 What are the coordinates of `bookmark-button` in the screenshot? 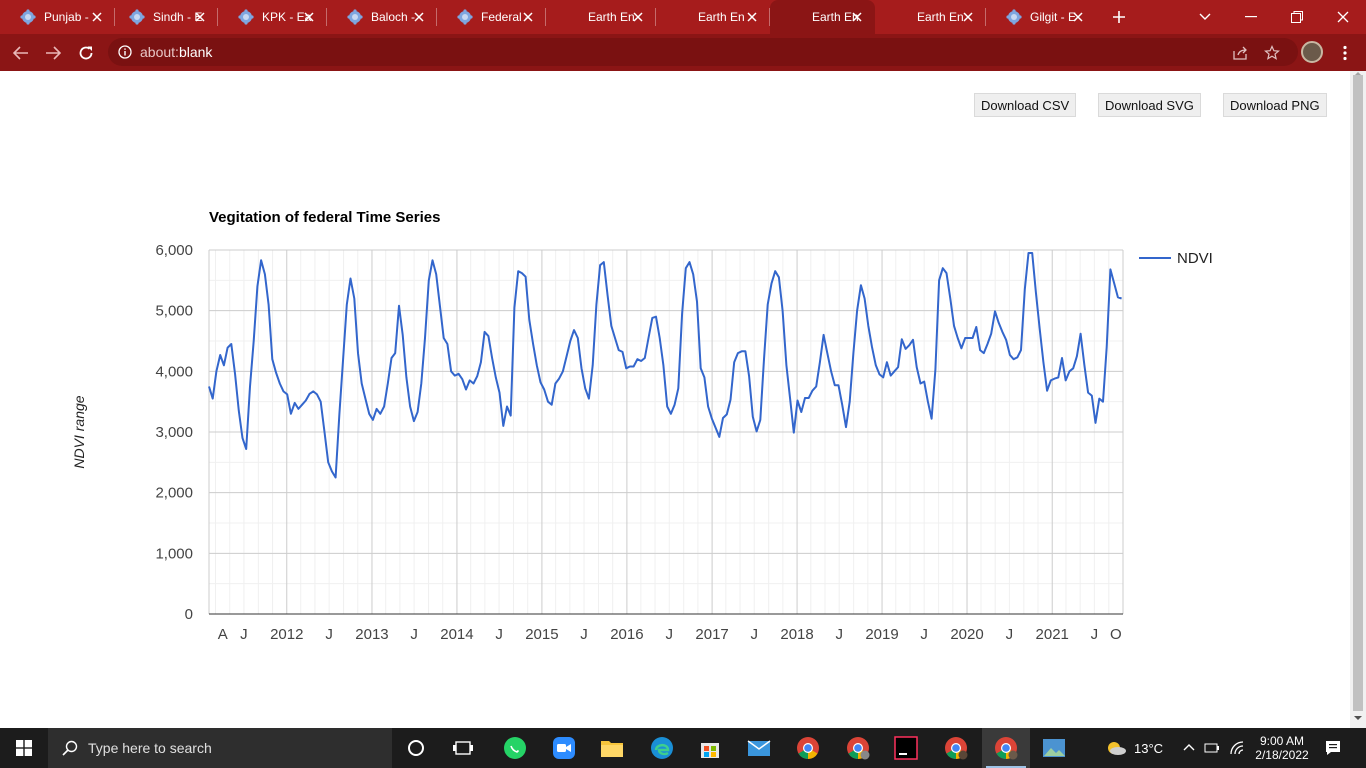 It's located at (1272, 53).